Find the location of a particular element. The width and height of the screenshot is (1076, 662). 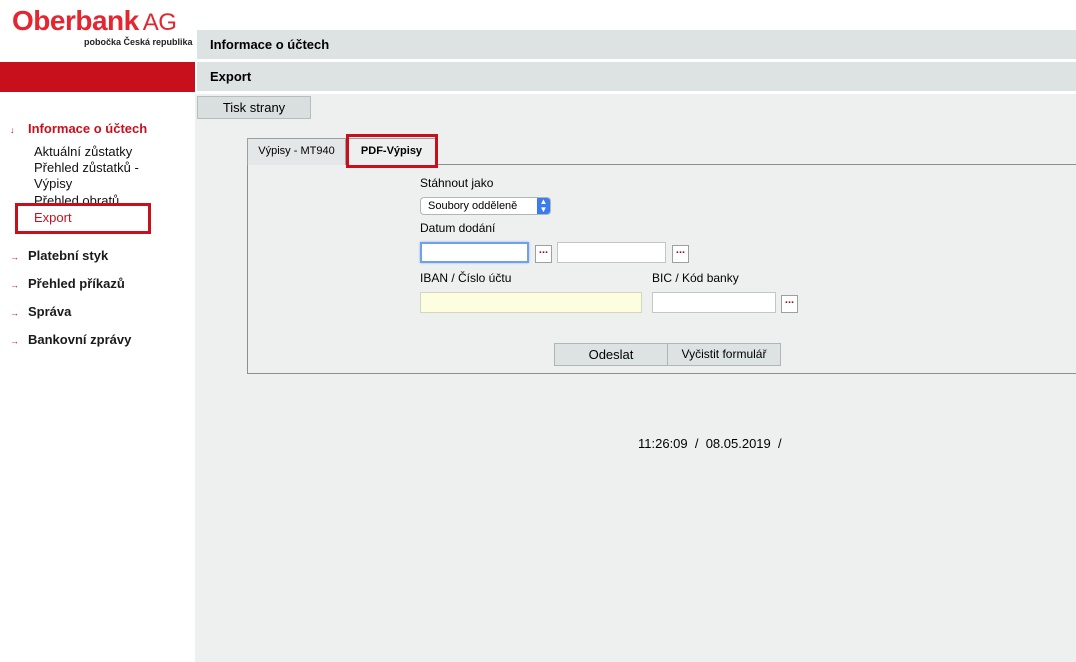

logo-wordmark: Oberbank AG is located at coordinates (99, 22).